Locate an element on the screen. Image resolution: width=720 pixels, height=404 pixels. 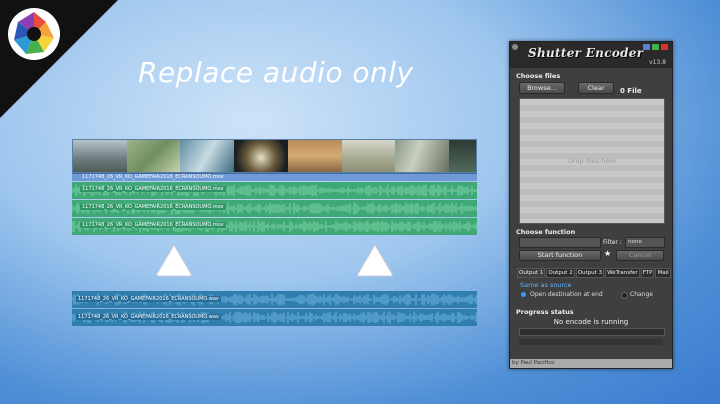
file-drop-zone: Drop files here is located at coordinates (592, 161).